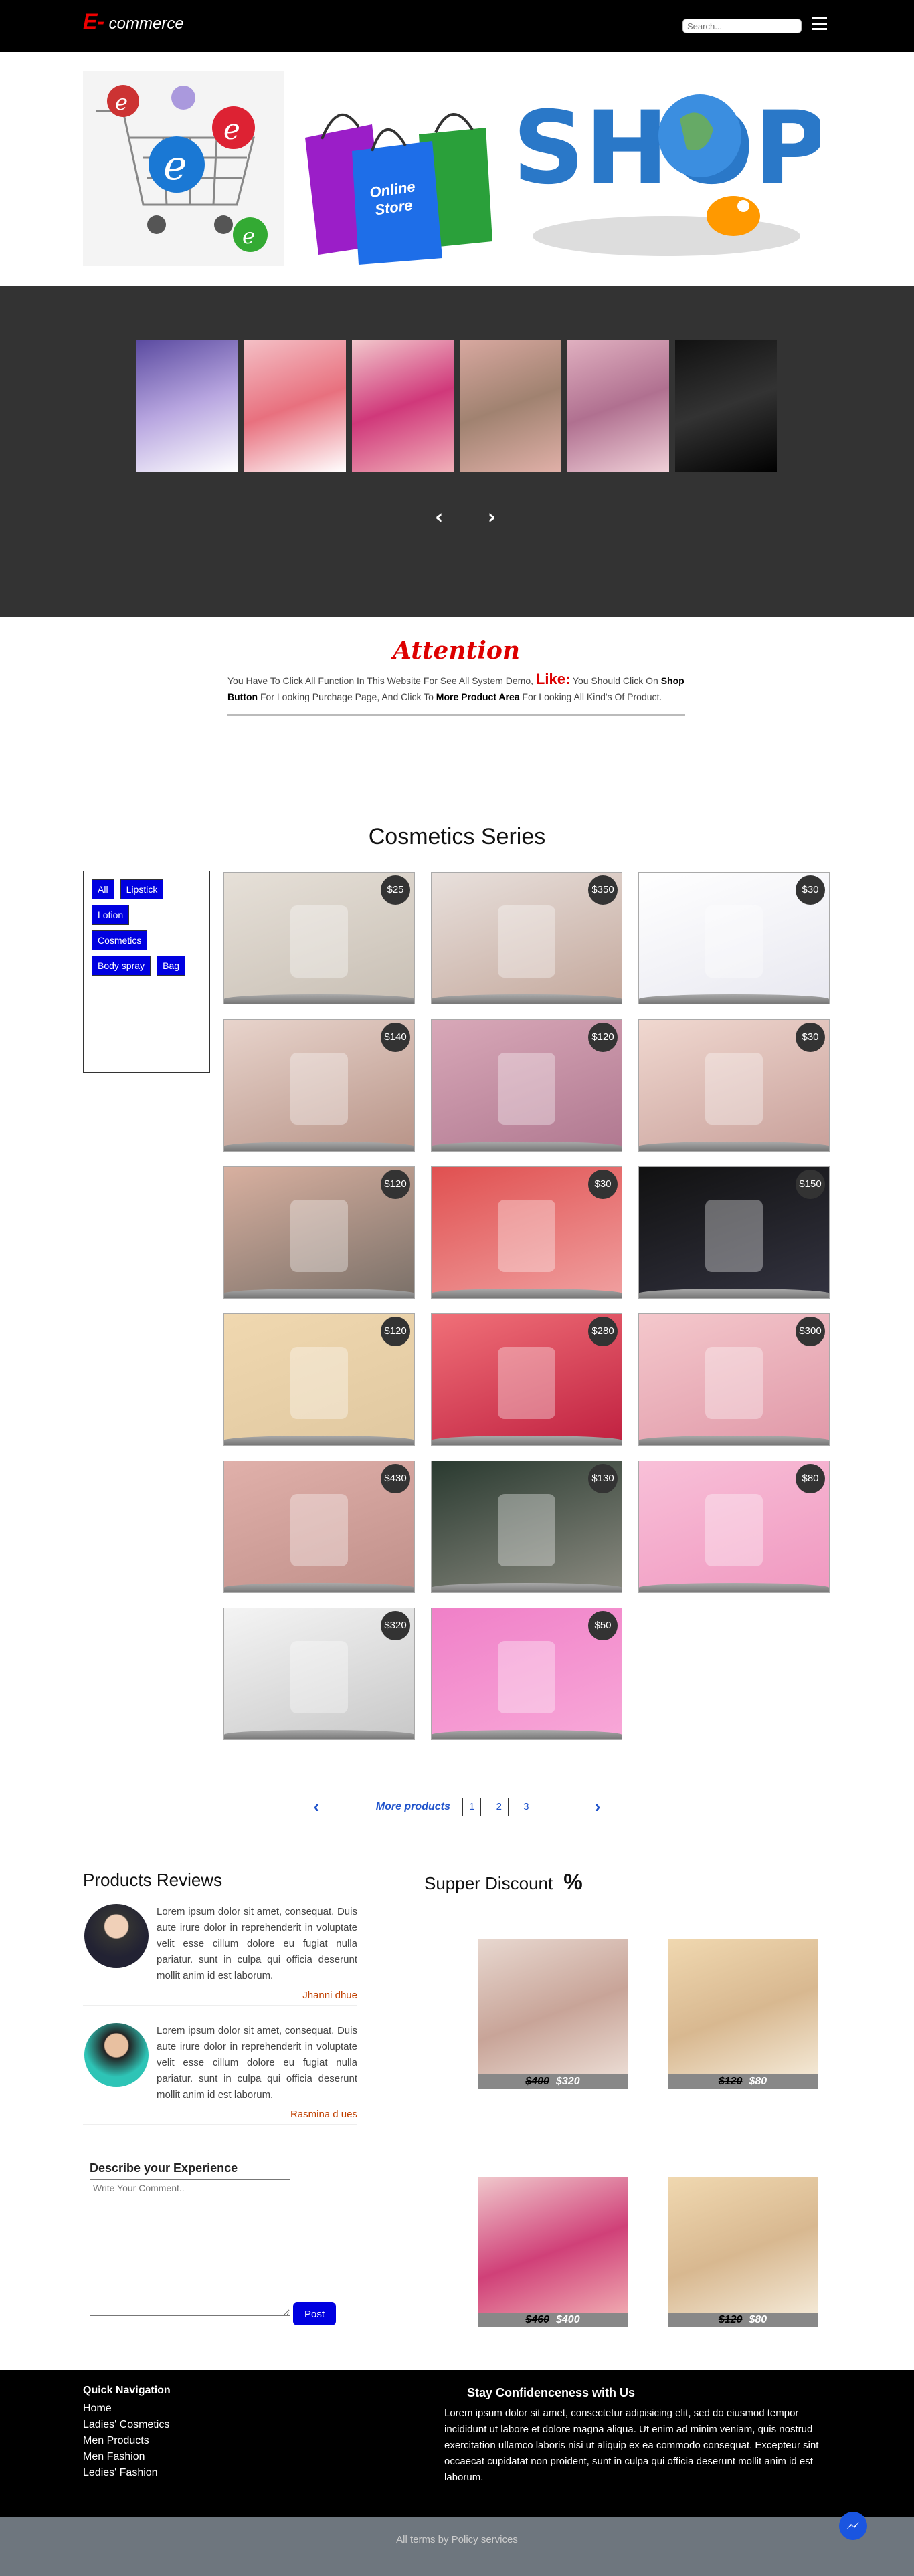  Describe the element at coordinates (315, 2313) in the screenshot. I see `post-button: Post` at that location.